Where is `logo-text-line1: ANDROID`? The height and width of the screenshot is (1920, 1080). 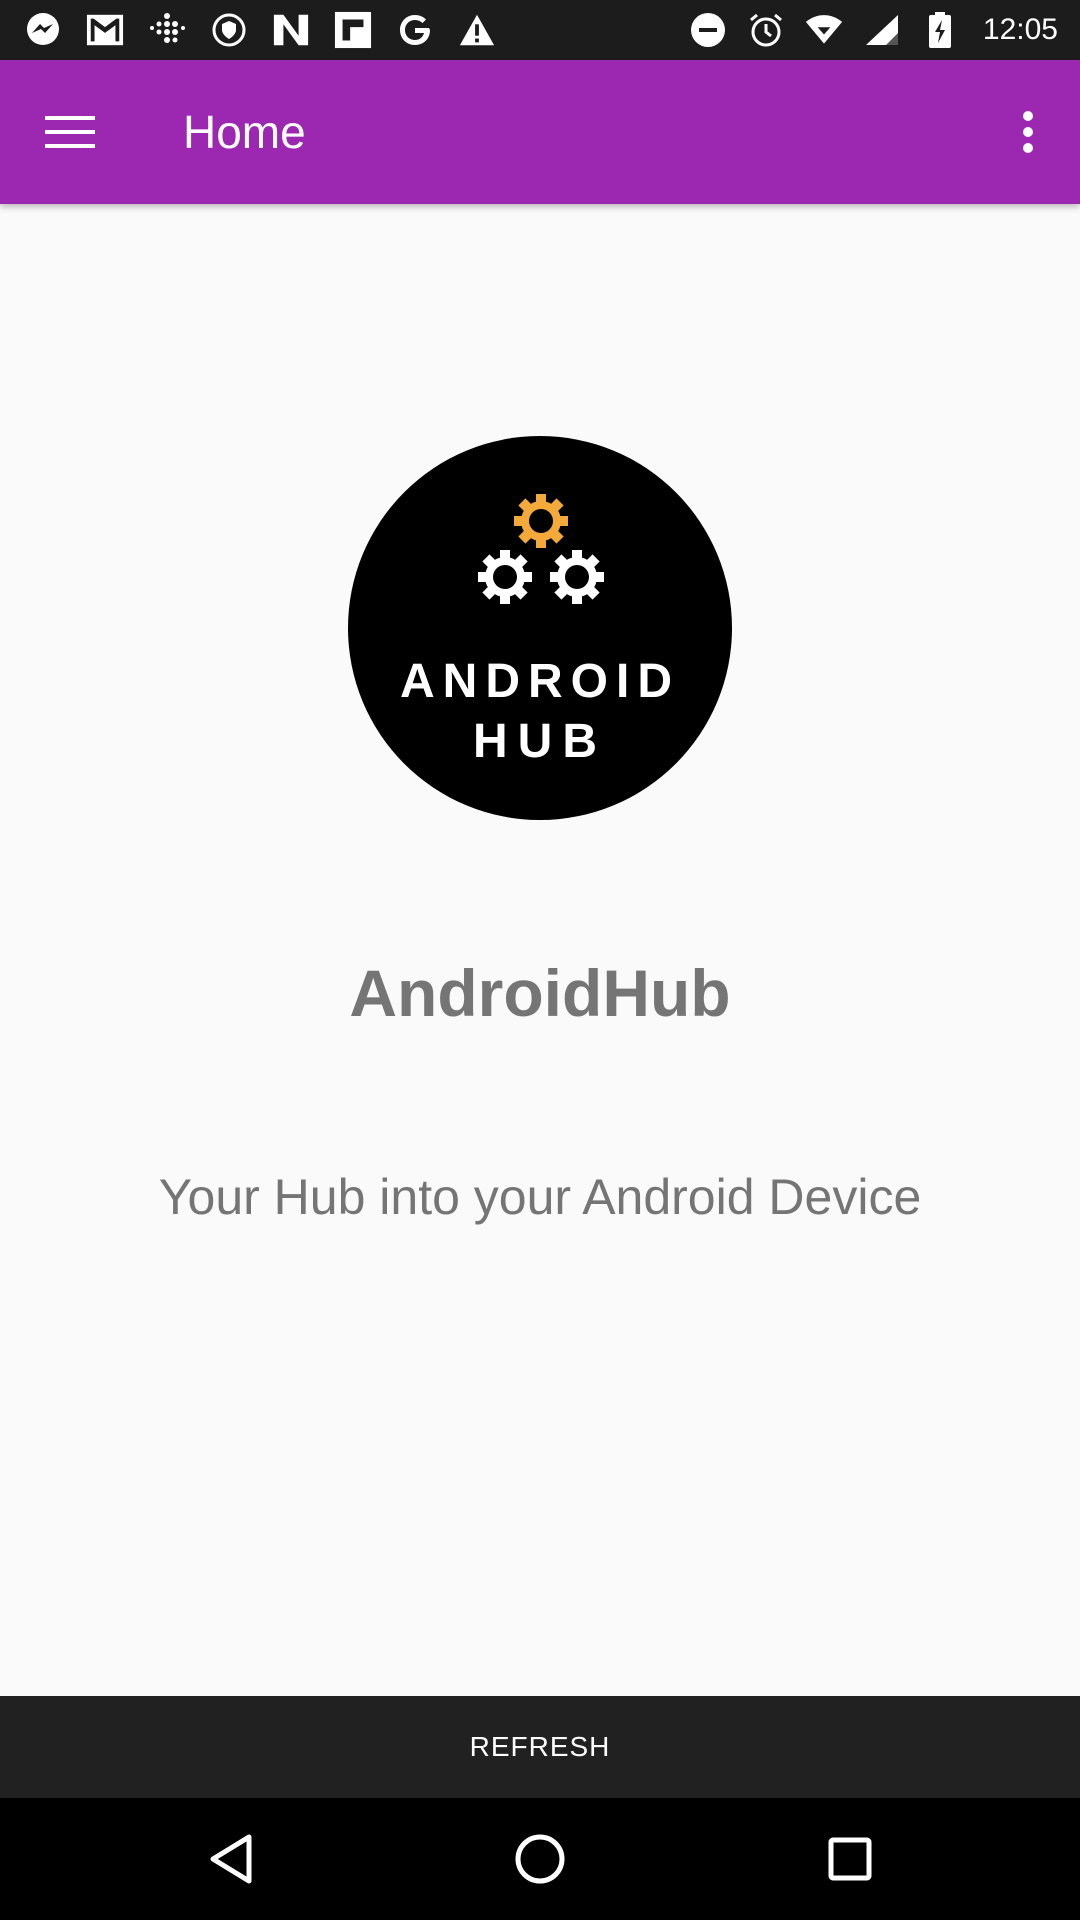
logo-text-line1: ANDROID is located at coordinates (540, 681).